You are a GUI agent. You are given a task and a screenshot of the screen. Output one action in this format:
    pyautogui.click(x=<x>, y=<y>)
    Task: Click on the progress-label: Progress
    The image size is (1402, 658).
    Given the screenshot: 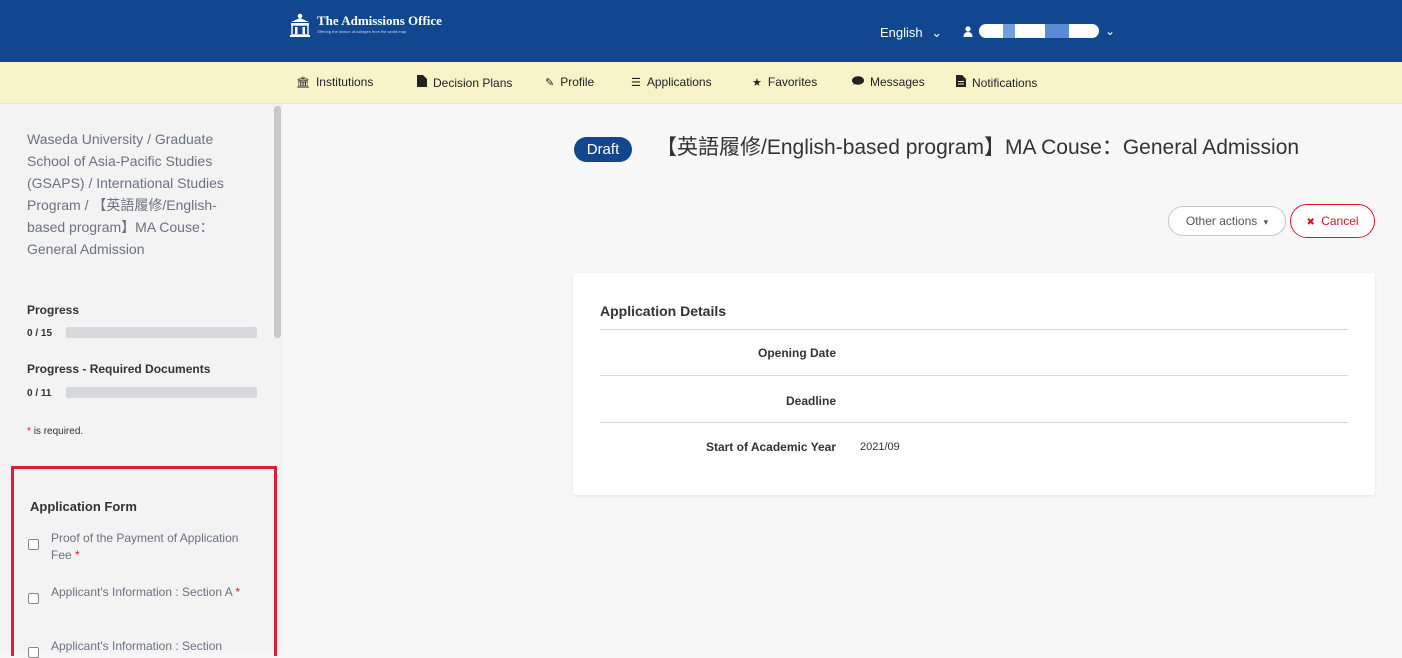 What is the action you would take?
    pyautogui.click(x=53, y=310)
    